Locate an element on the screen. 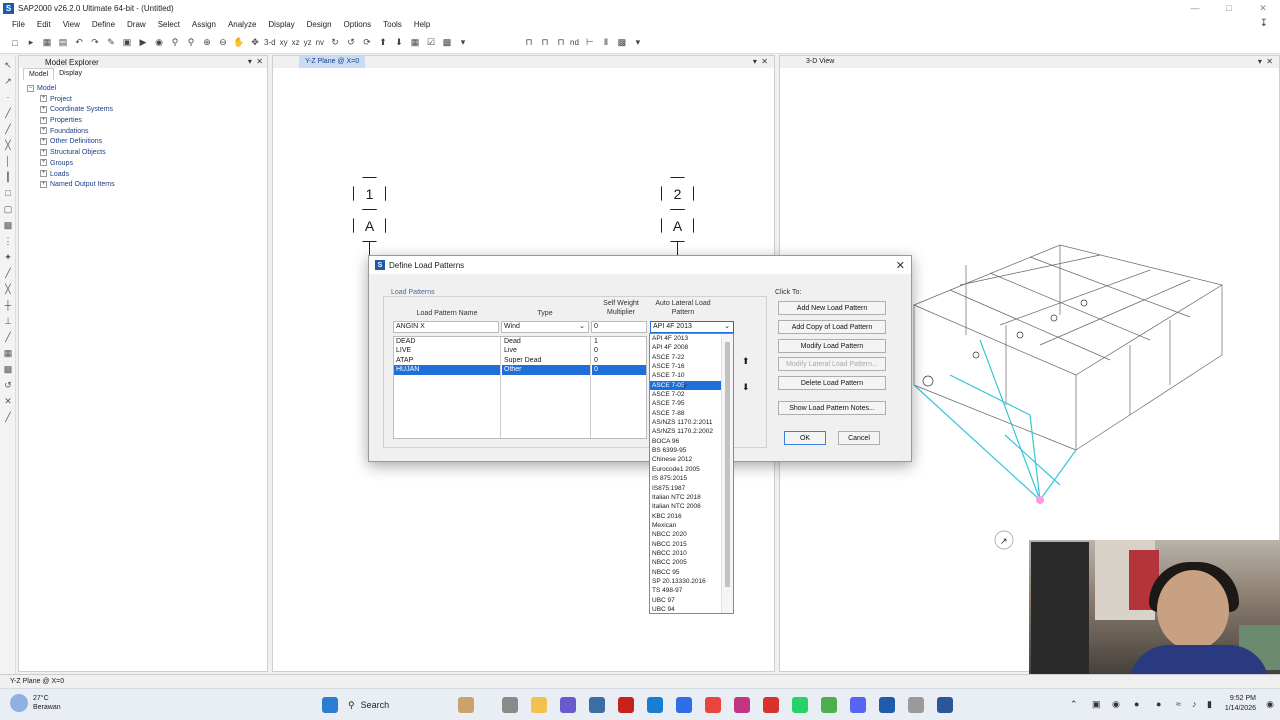 The height and width of the screenshot is (720, 1280). tab-display: Display is located at coordinates (70, 74).